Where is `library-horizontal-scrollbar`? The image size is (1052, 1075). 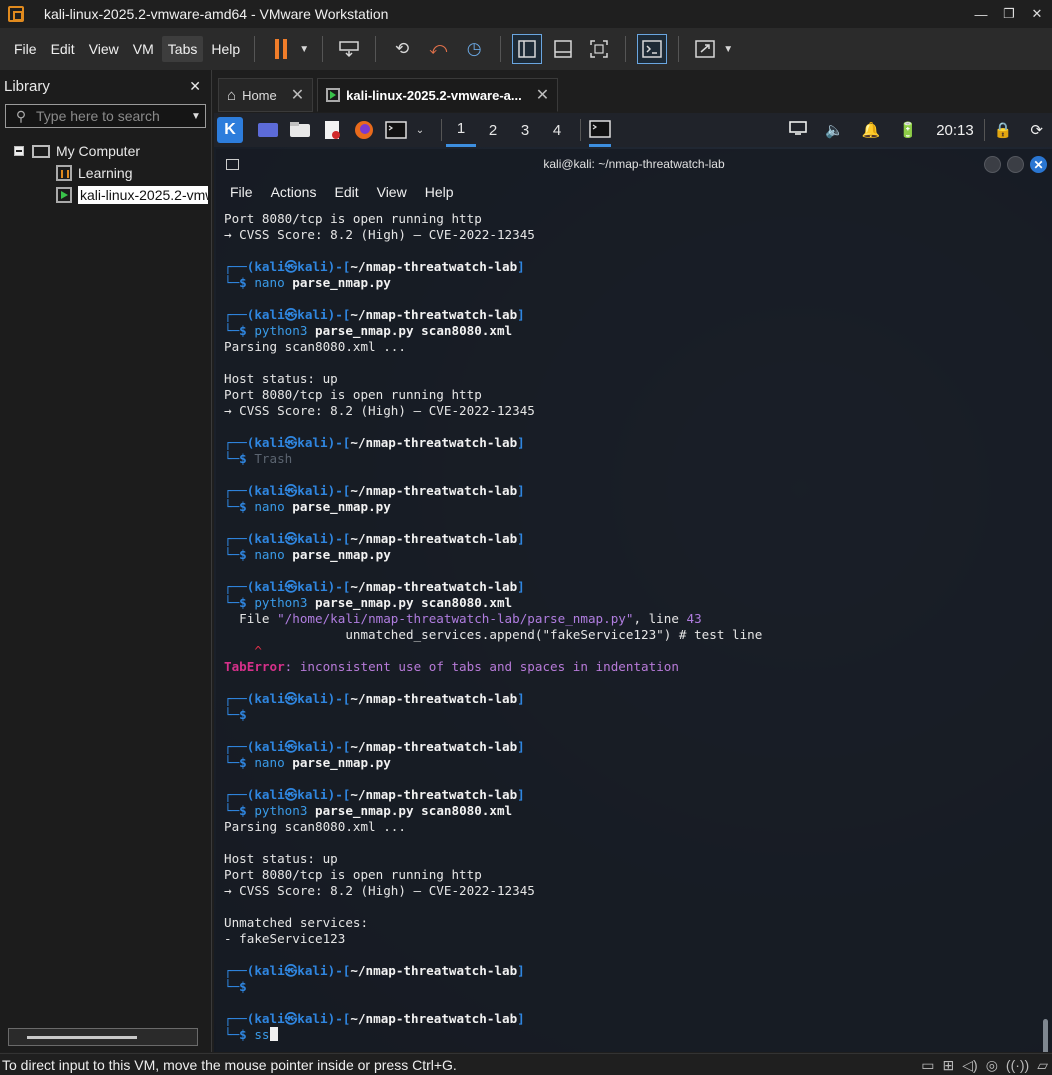 library-horizontal-scrollbar is located at coordinates (103, 1037).